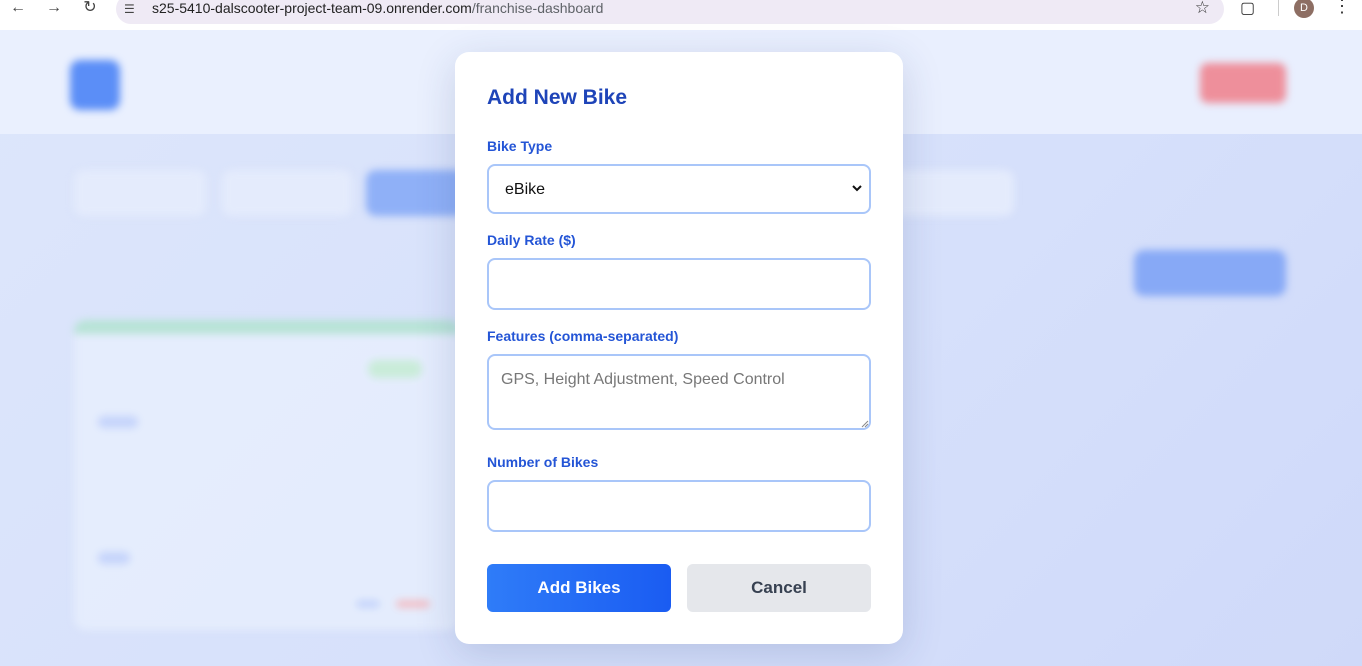 The image size is (1362, 666). What do you see at coordinates (18, 8) in the screenshot?
I see `back-icon: ←` at bounding box center [18, 8].